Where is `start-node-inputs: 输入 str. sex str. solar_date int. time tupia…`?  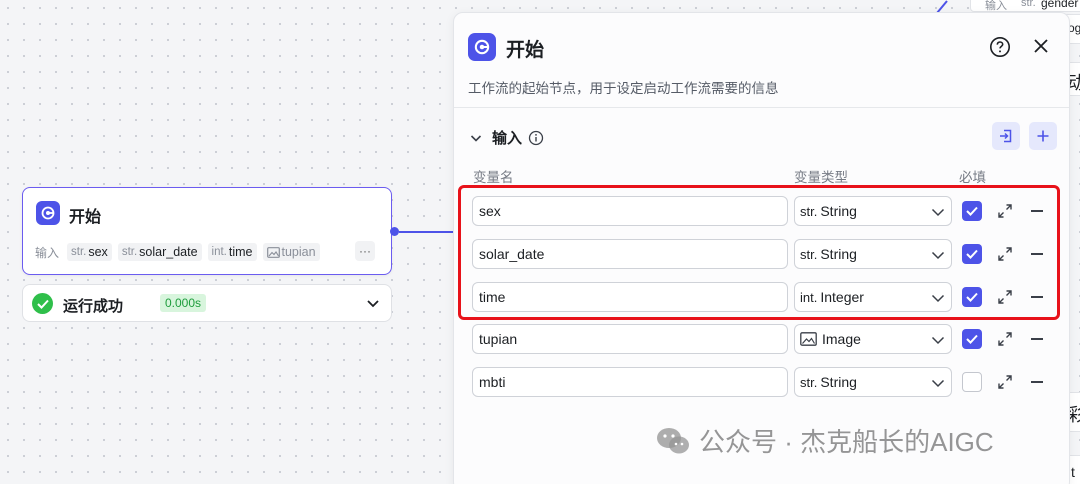 start-node-inputs: 输入 str. sex str. solar_date int. time tupia… is located at coordinates (177, 252).